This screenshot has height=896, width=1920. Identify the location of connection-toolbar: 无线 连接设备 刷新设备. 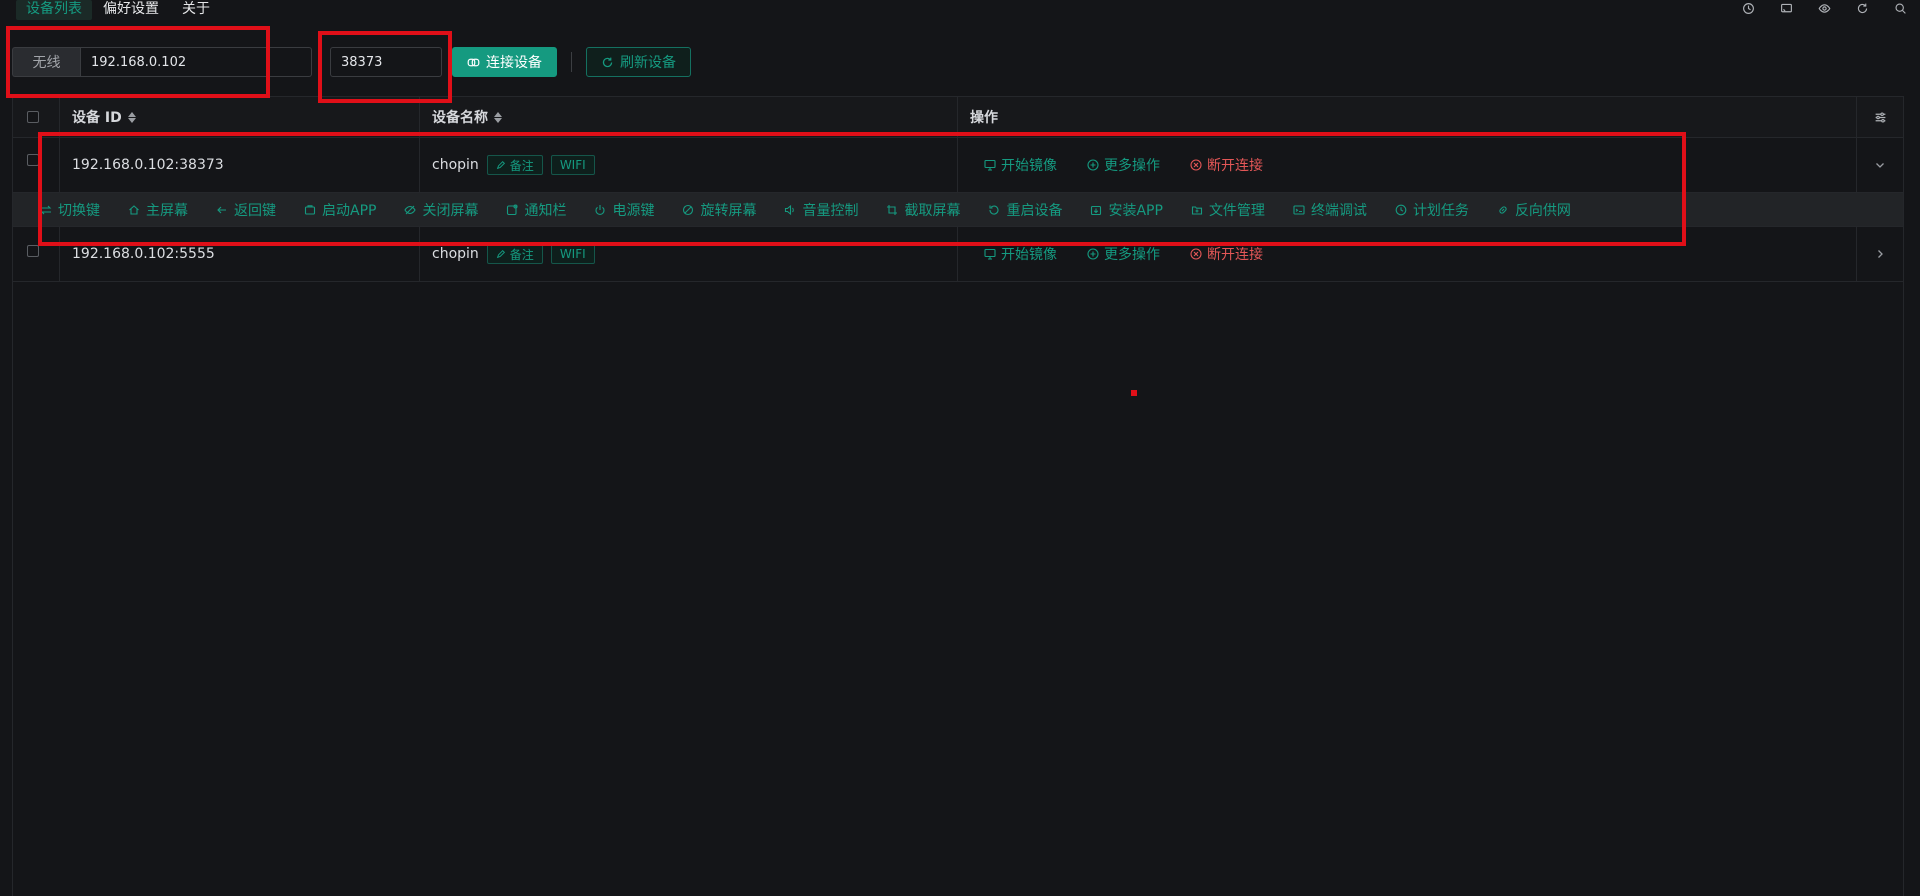
(960, 62).